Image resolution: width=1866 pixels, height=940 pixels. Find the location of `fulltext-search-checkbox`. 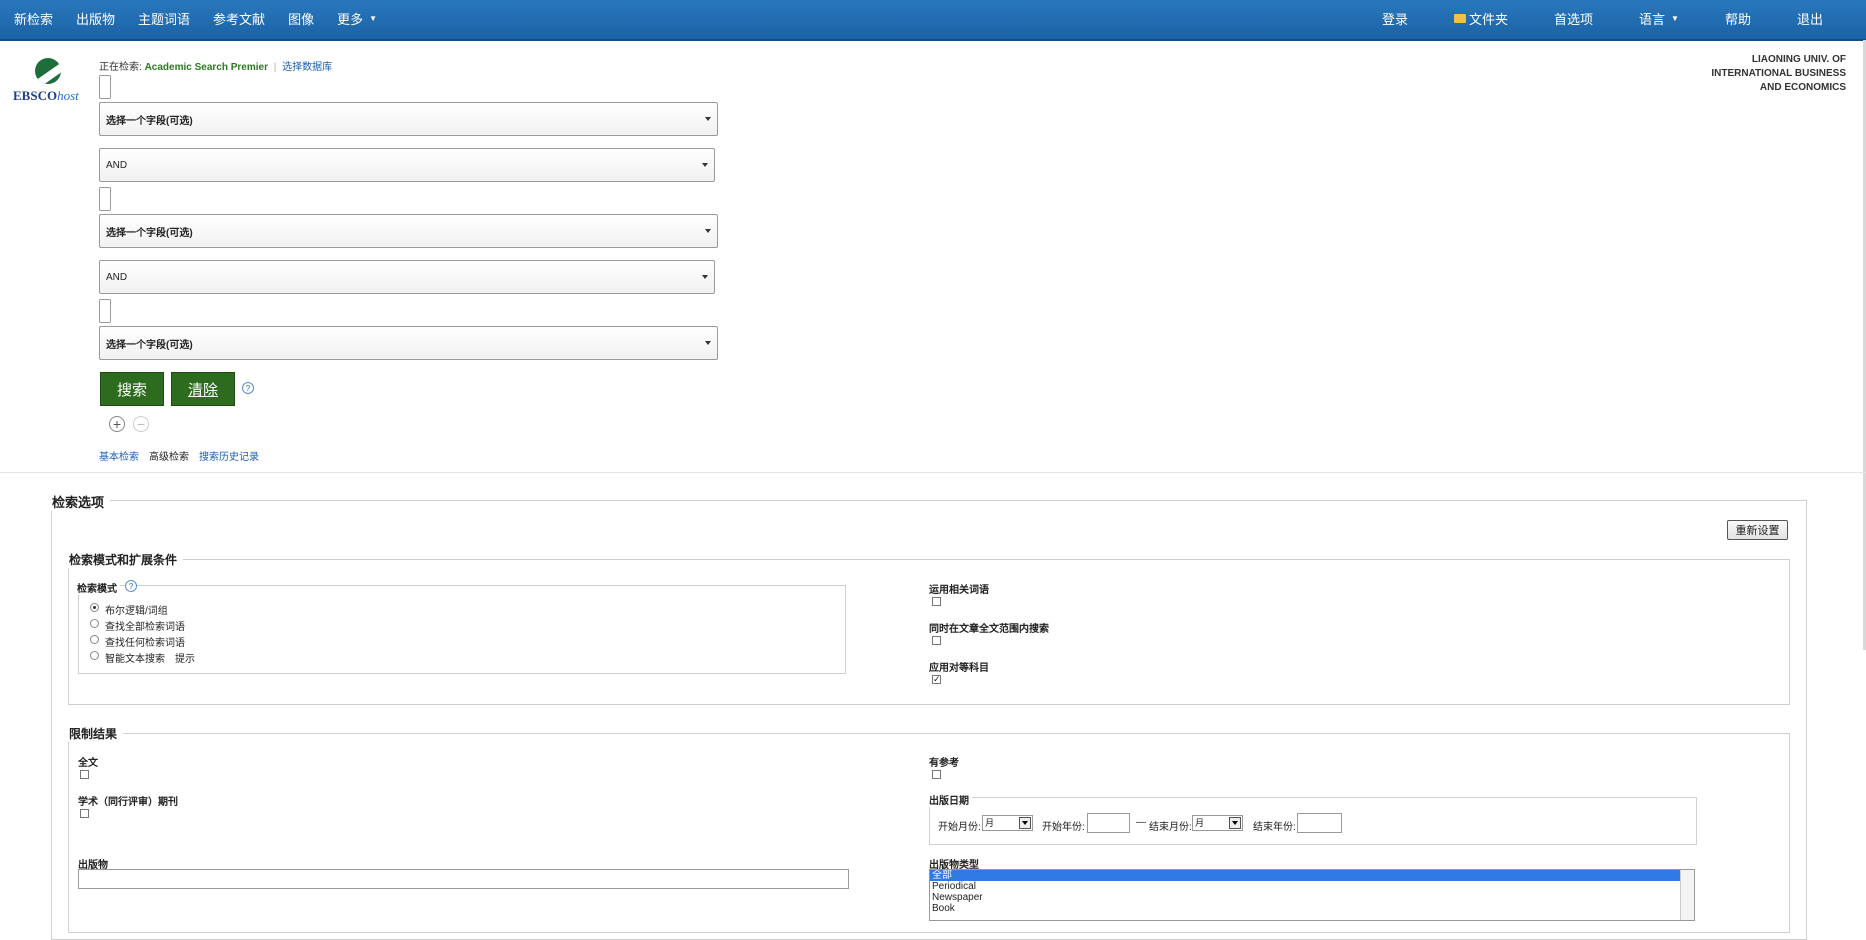

fulltext-search-checkbox is located at coordinates (936, 640).